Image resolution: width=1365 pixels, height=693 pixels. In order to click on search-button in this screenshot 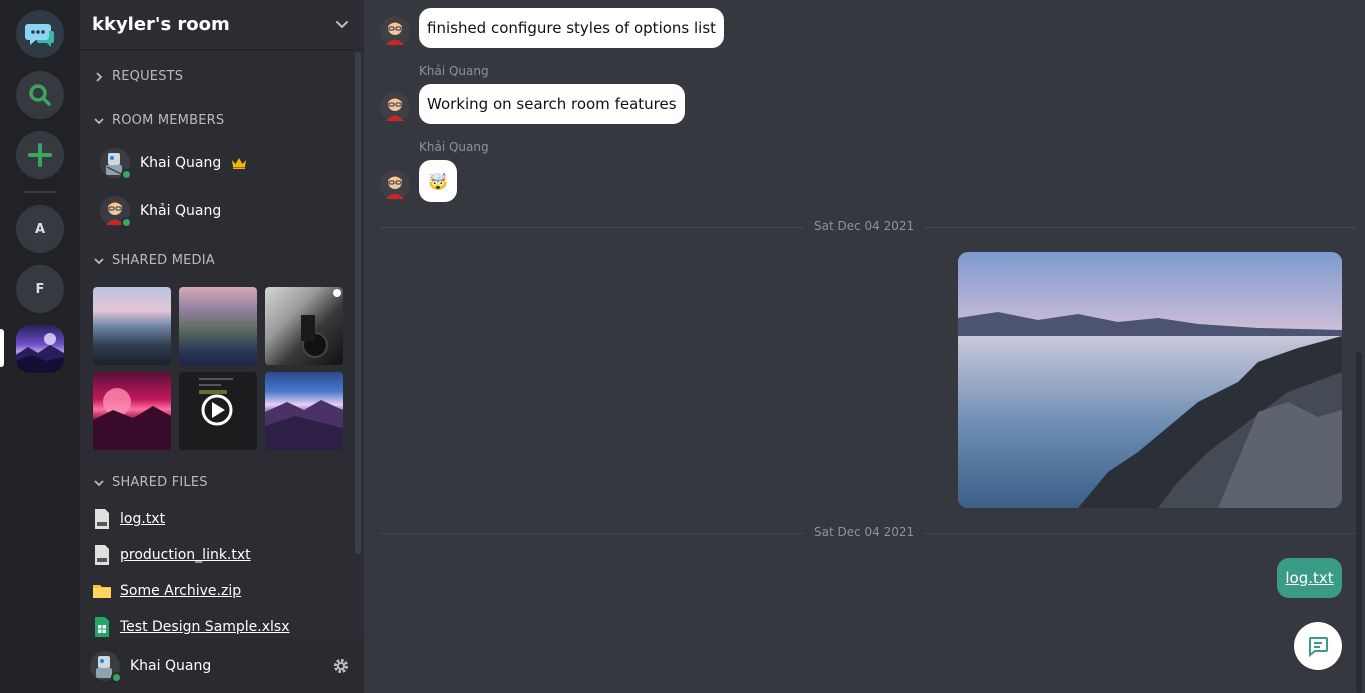, I will do `click(40, 95)`.